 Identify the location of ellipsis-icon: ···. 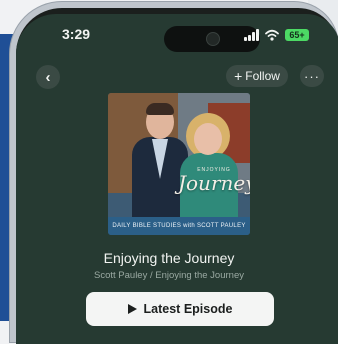
(312, 76).